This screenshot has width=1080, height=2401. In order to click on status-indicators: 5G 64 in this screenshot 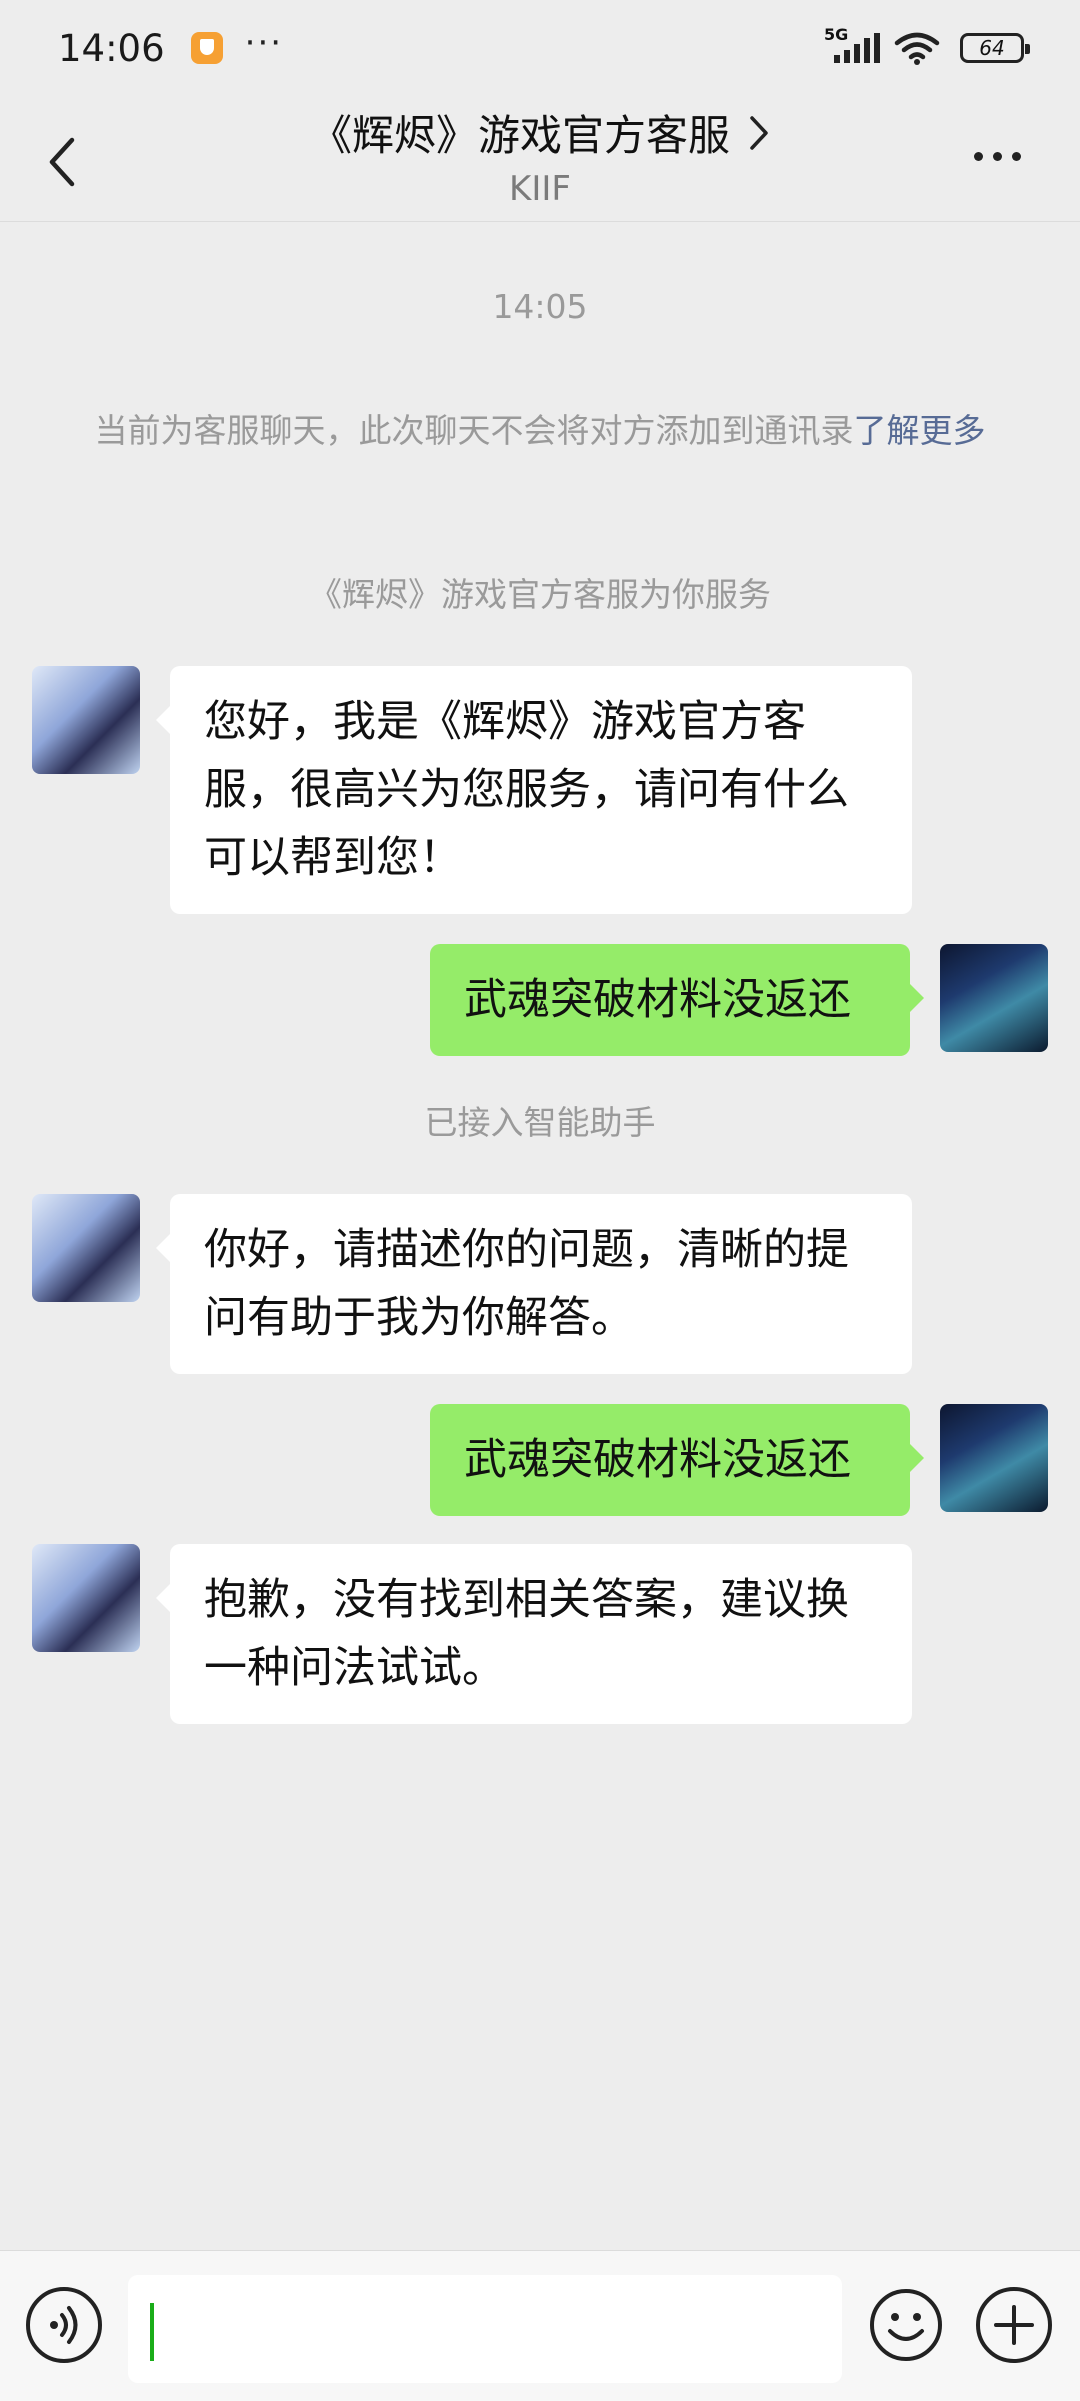, I will do `click(927, 45)`.